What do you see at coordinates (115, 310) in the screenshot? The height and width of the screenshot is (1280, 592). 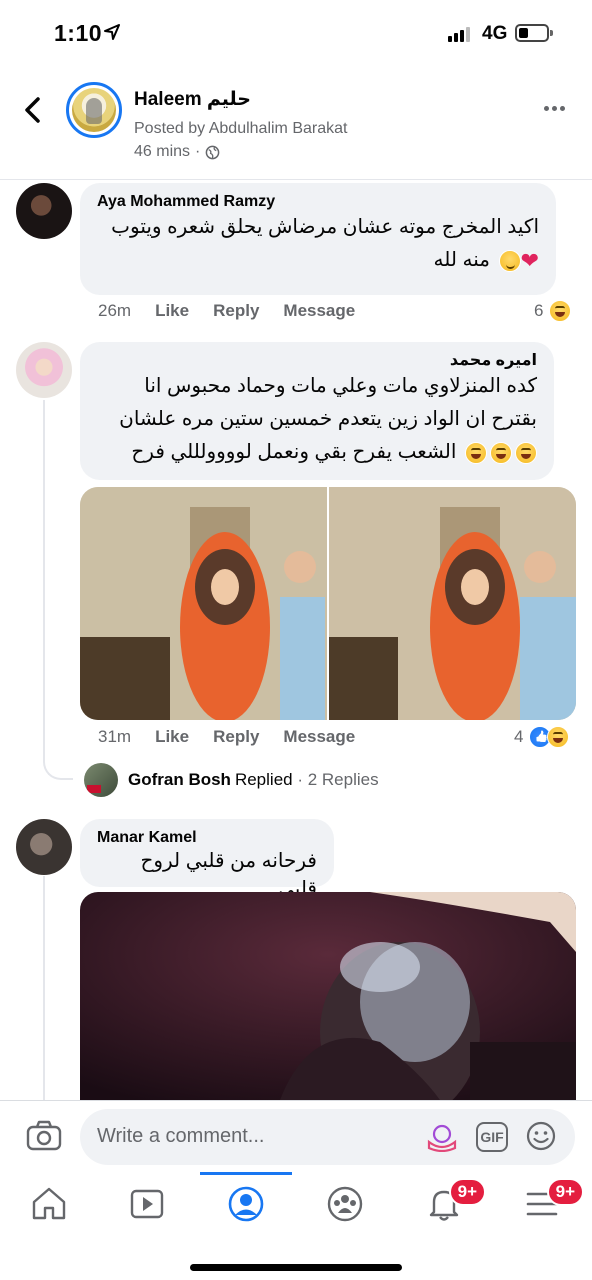 I see `comment-time: 26m` at bounding box center [115, 310].